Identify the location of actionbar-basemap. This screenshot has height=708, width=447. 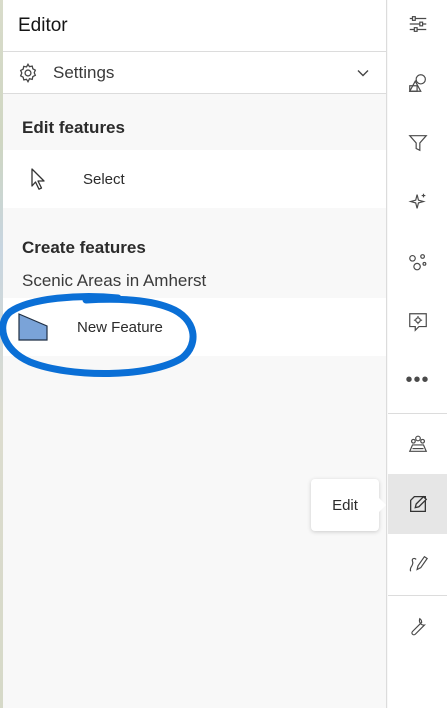
(417, 83).